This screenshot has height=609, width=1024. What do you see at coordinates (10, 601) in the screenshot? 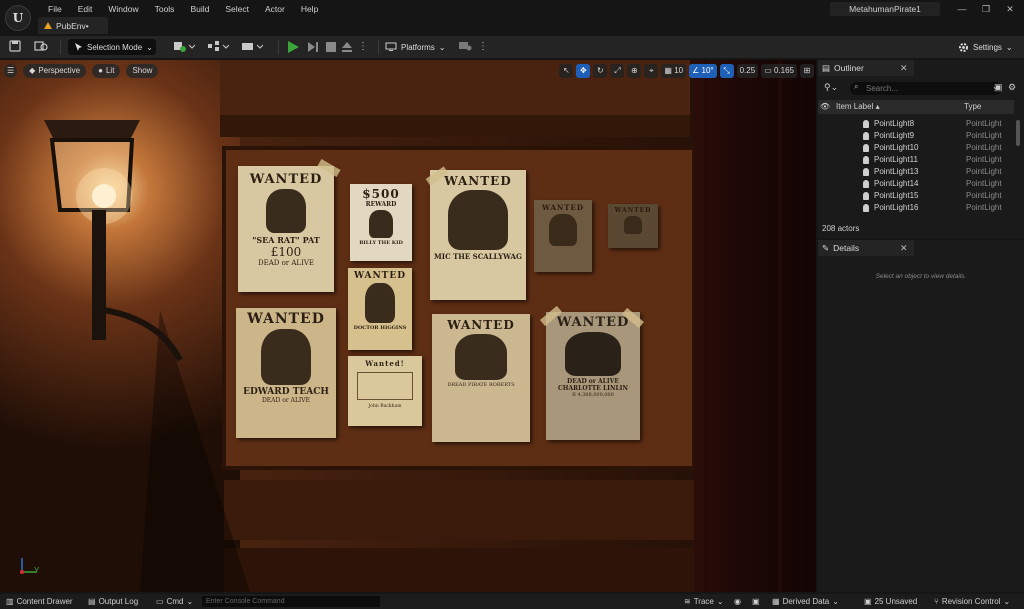
I see `content-drawer-icon: ▥` at bounding box center [10, 601].